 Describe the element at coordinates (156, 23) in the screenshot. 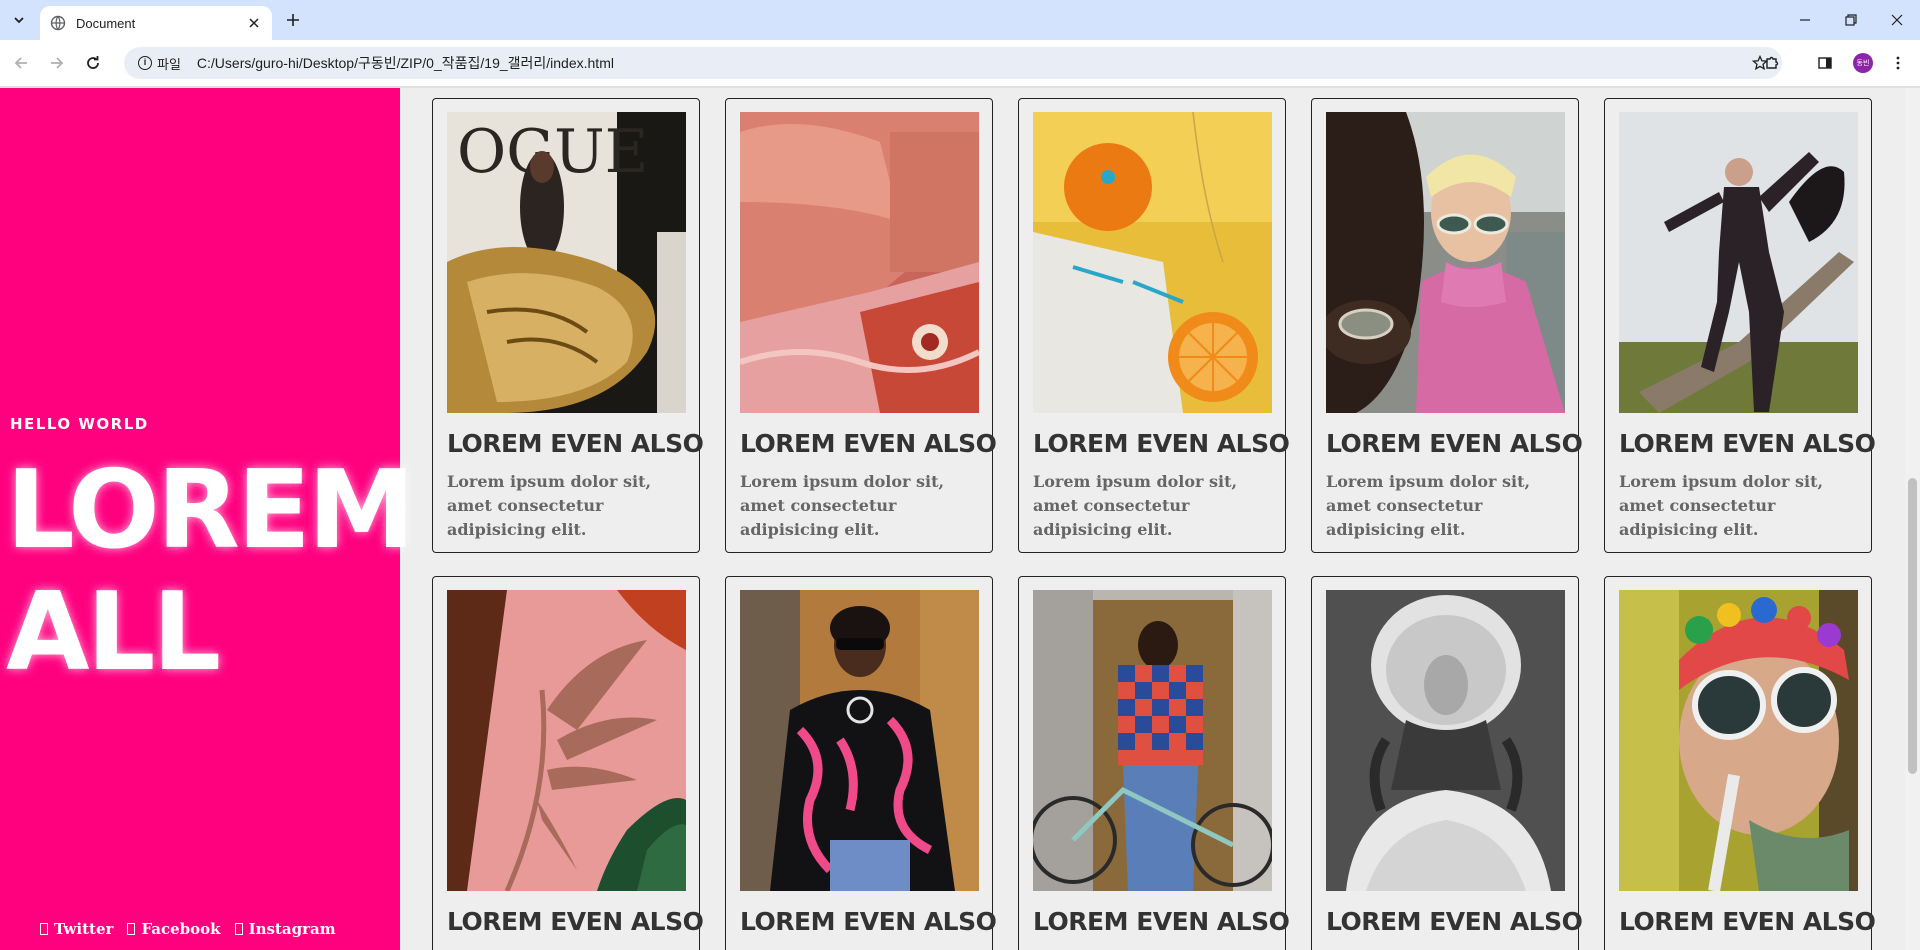

I see `tab-active: Document` at that location.